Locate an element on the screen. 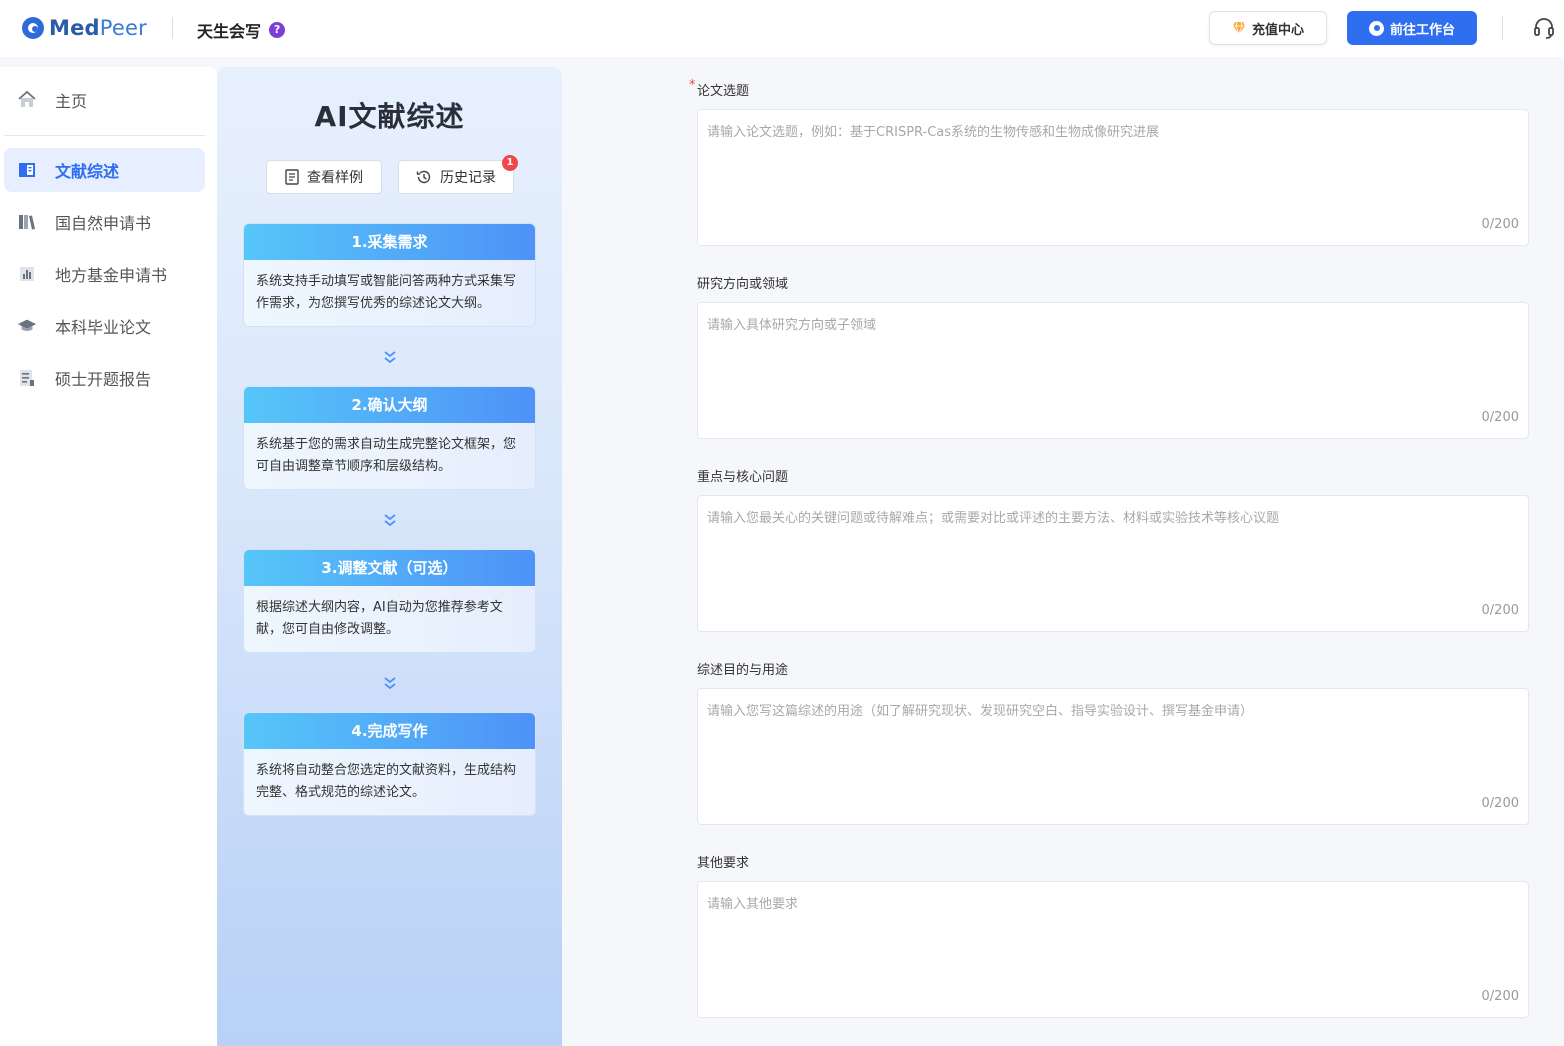 The width and height of the screenshot is (1564, 1046). recharge-label: 充值中心 is located at coordinates (1277, 30).